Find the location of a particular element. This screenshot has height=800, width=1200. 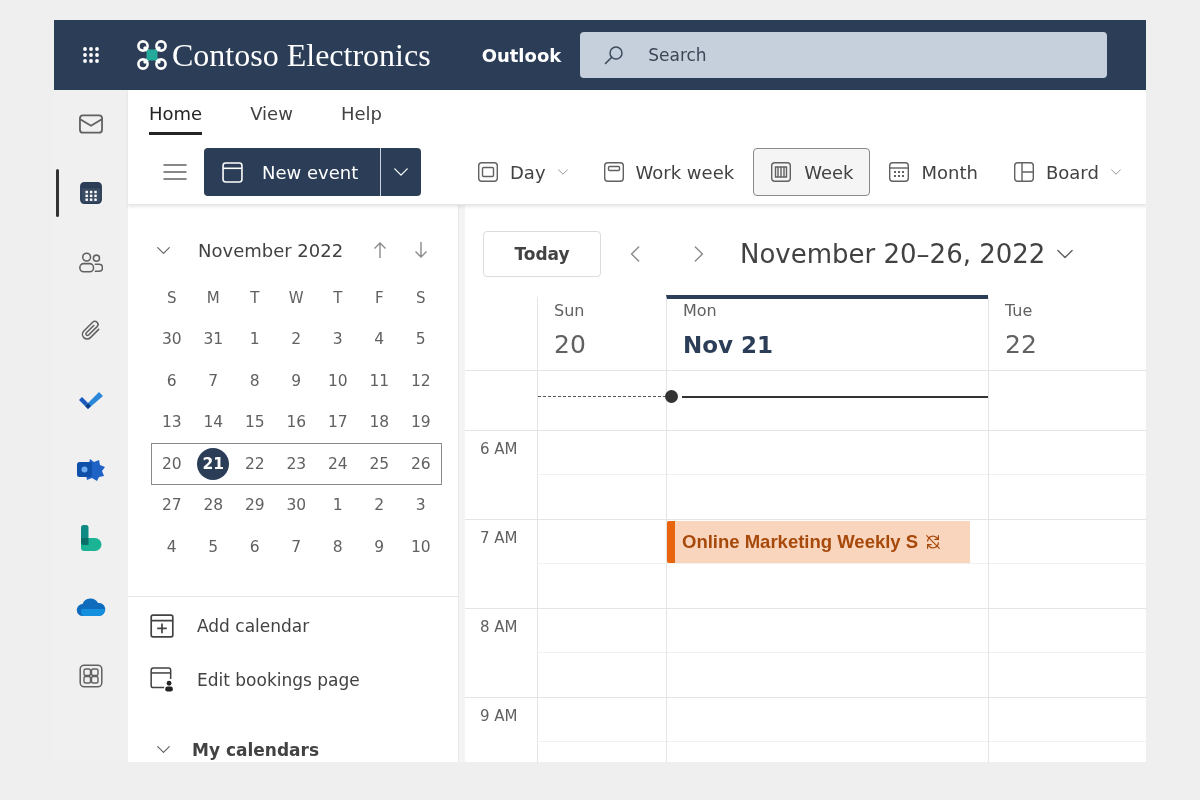

date-button: 19 is located at coordinates (420, 422).